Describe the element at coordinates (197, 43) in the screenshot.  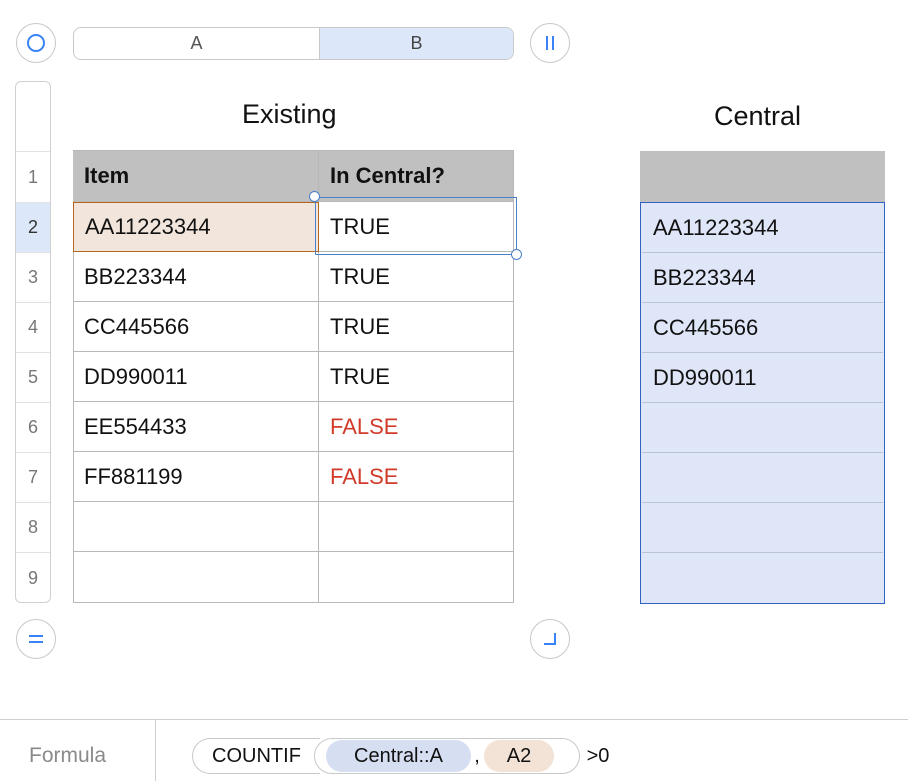
I see `column-header-a: A` at that location.